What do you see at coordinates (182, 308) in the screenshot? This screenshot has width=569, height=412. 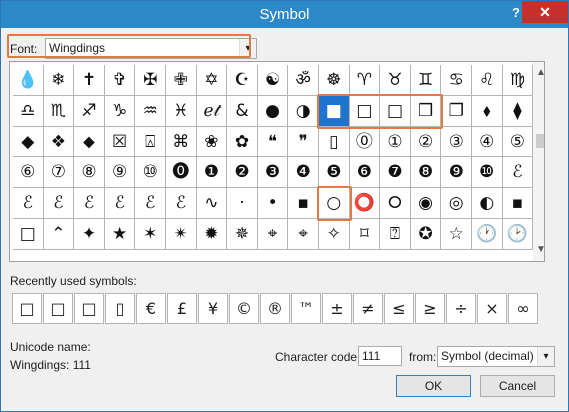 I see `recent-symbol-cell: £` at bounding box center [182, 308].